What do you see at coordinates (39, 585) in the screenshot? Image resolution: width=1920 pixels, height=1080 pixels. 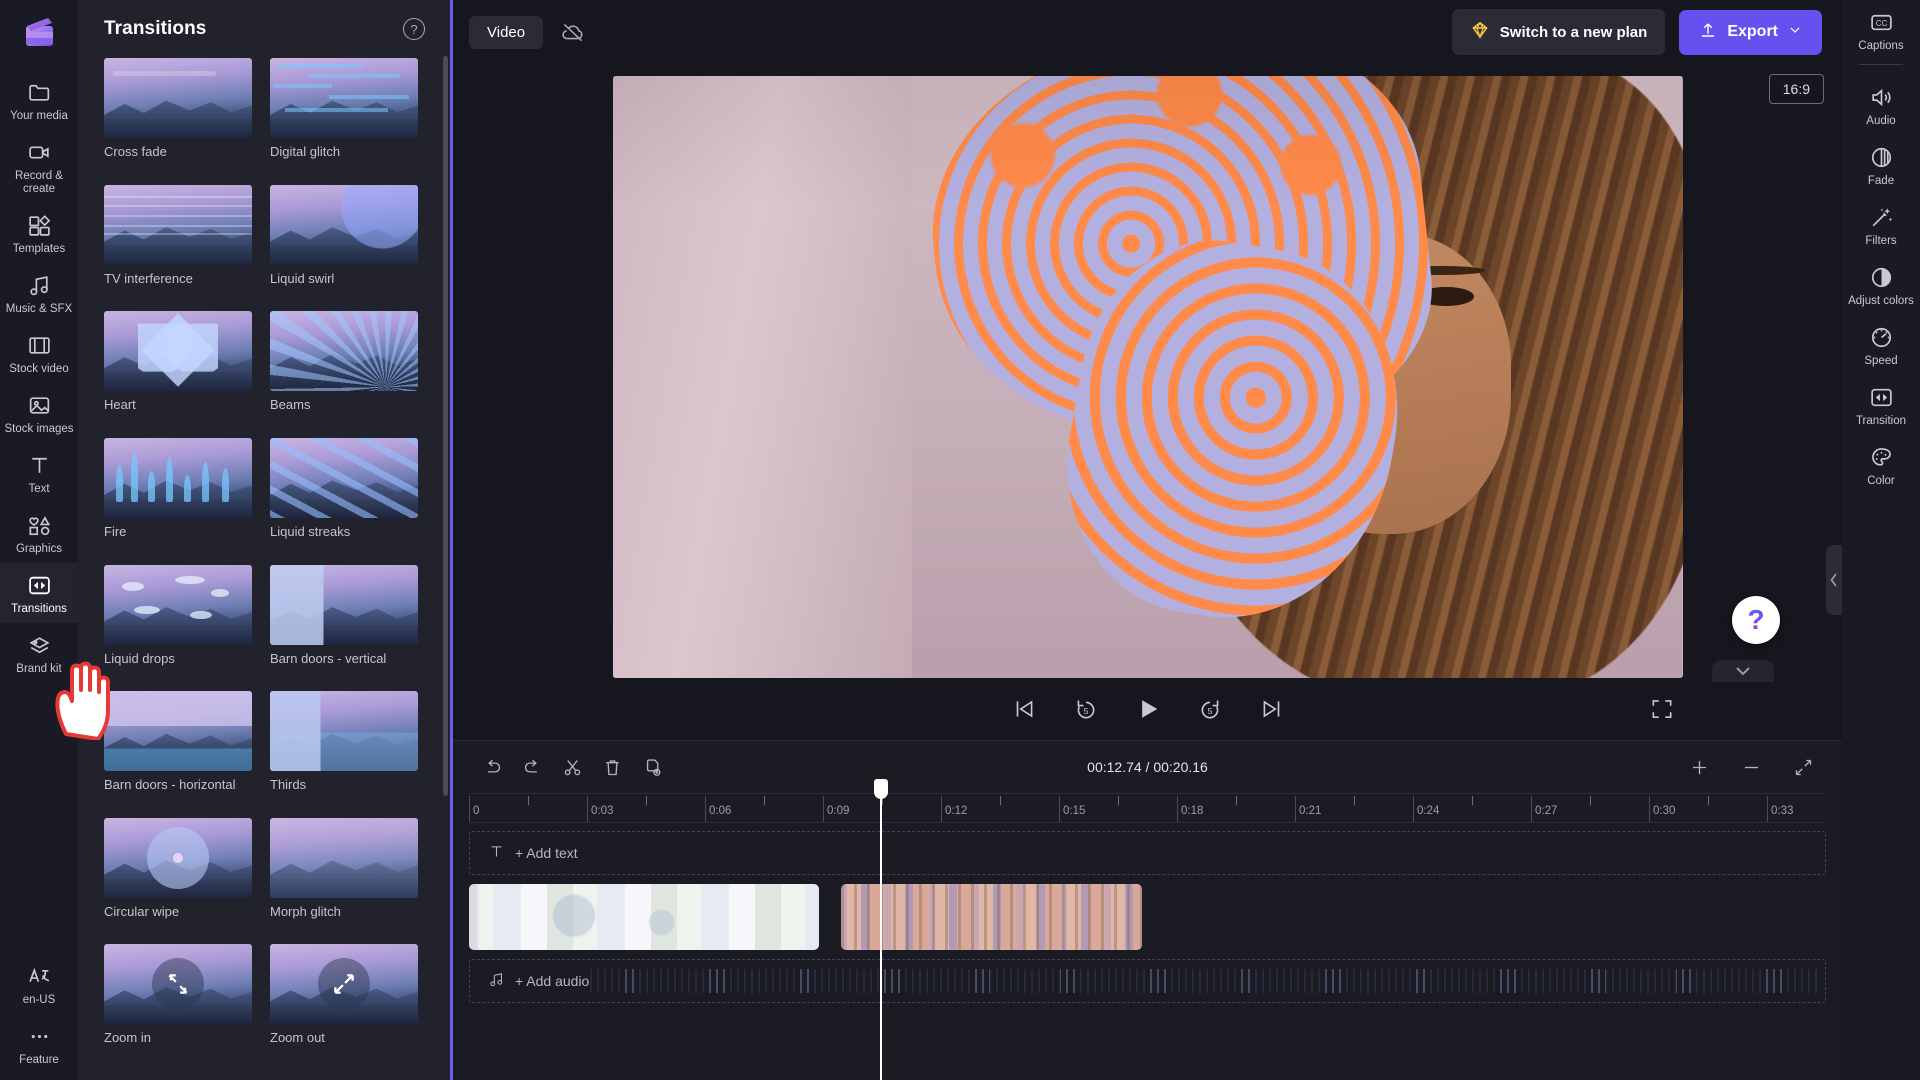 I see `transition-icon` at bounding box center [39, 585].